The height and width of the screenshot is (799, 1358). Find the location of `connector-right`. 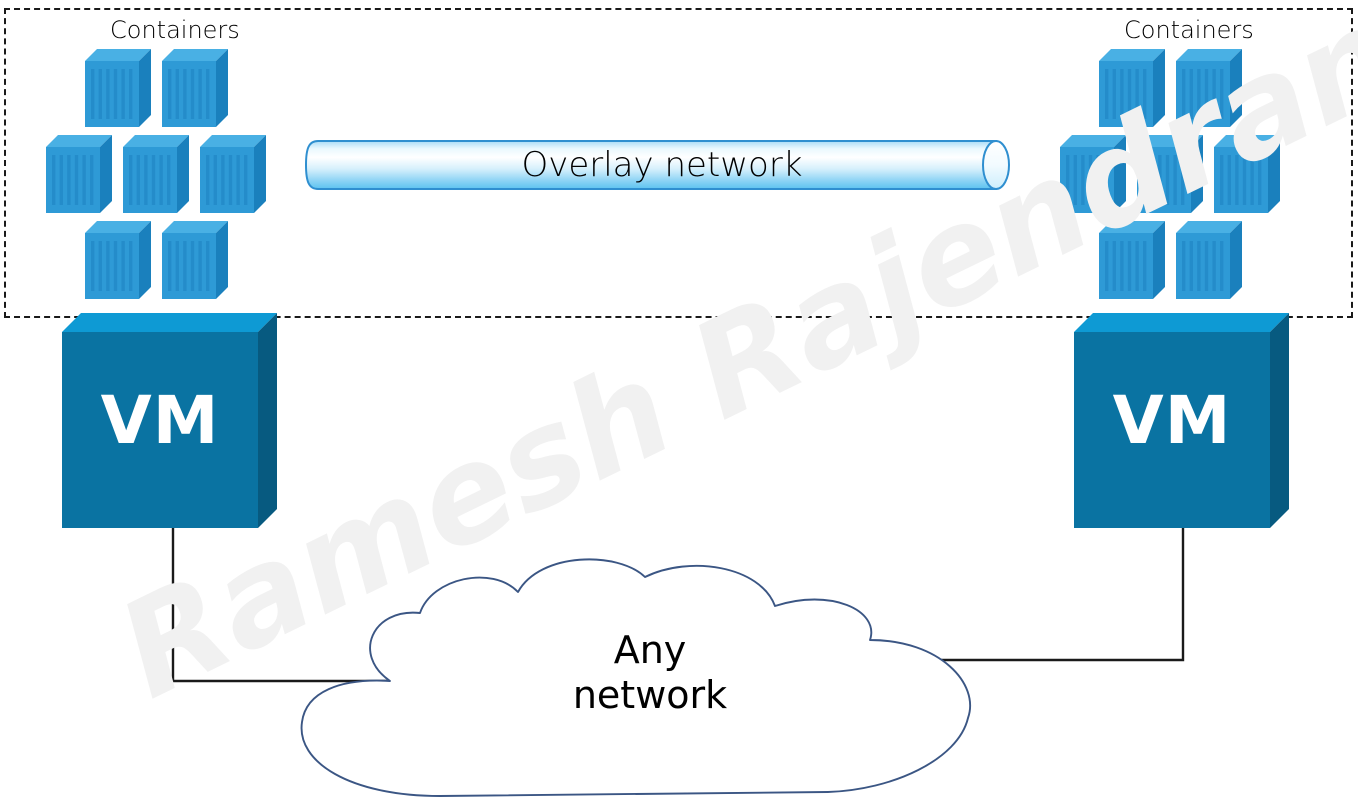

connector-right is located at coordinates (1062, 590).